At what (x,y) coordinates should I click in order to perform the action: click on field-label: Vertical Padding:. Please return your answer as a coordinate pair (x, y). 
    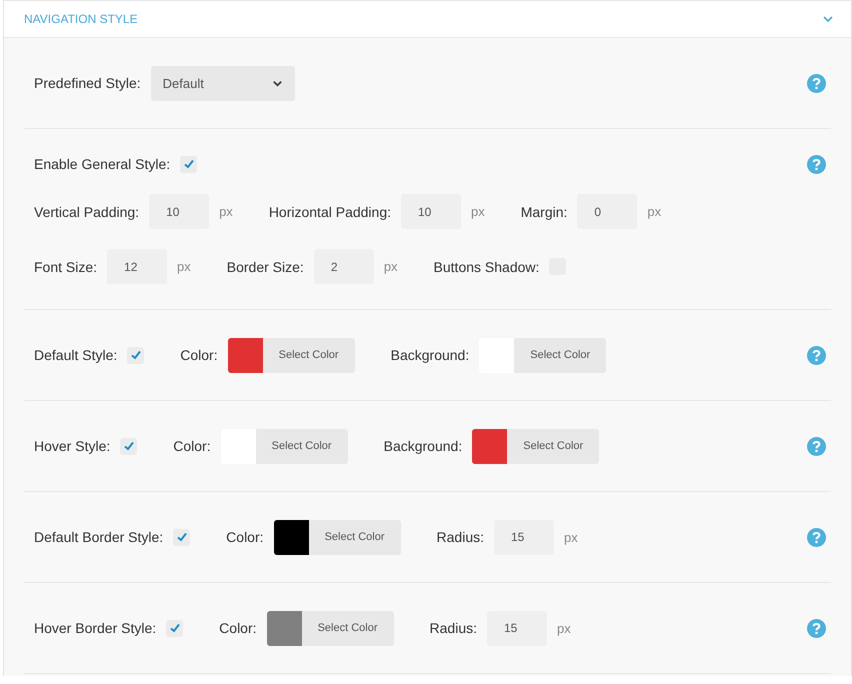
    Looking at the image, I should click on (87, 212).